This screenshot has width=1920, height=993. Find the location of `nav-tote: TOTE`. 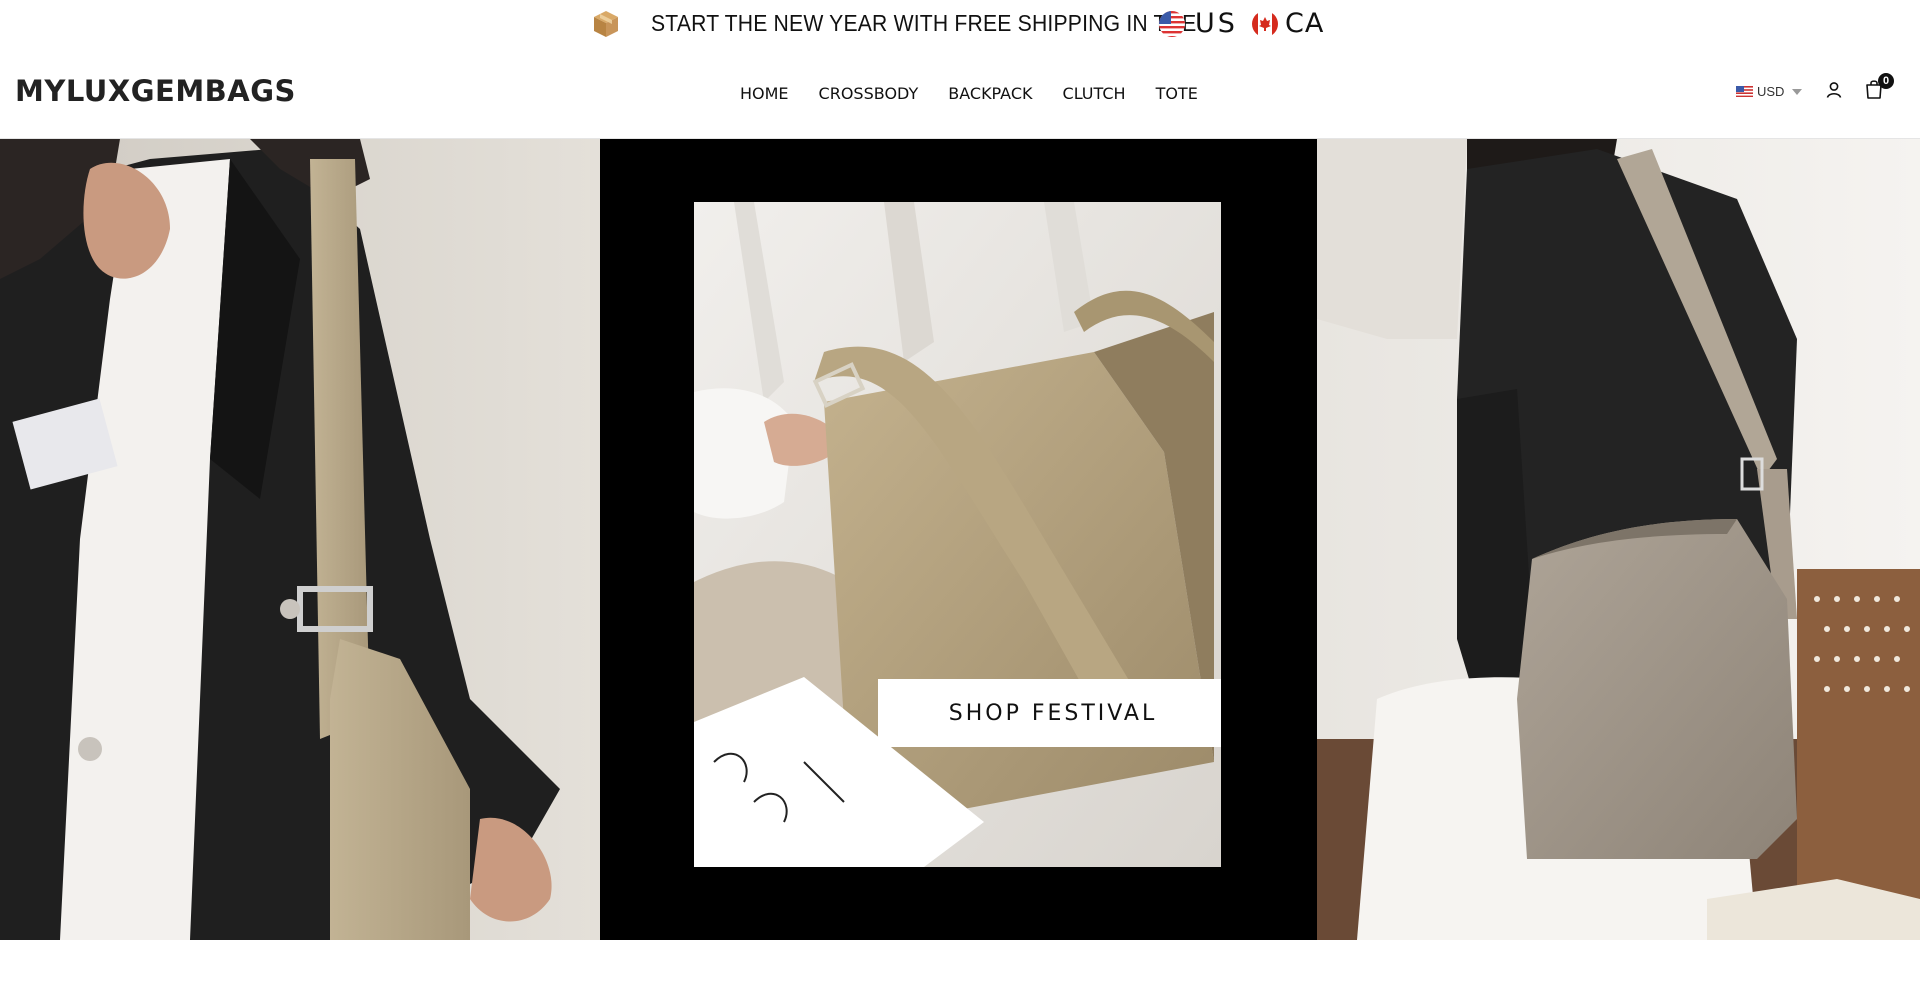

nav-tote: TOTE is located at coordinates (1177, 93).